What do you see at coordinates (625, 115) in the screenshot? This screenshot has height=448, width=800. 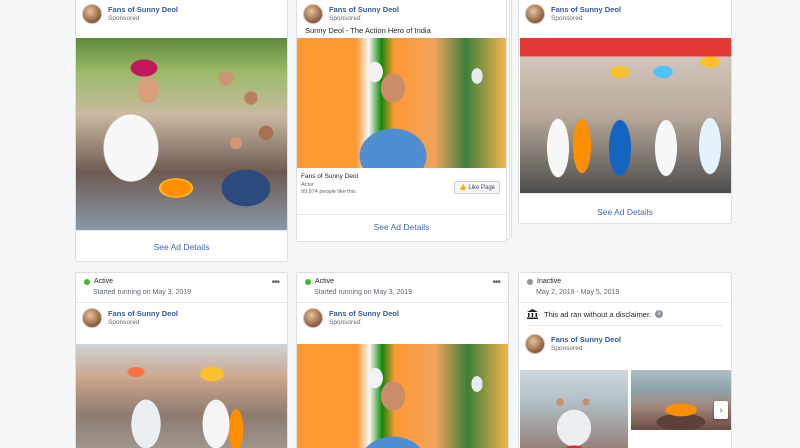 I see `ad-image-stage-group` at bounding box center [625, 115].